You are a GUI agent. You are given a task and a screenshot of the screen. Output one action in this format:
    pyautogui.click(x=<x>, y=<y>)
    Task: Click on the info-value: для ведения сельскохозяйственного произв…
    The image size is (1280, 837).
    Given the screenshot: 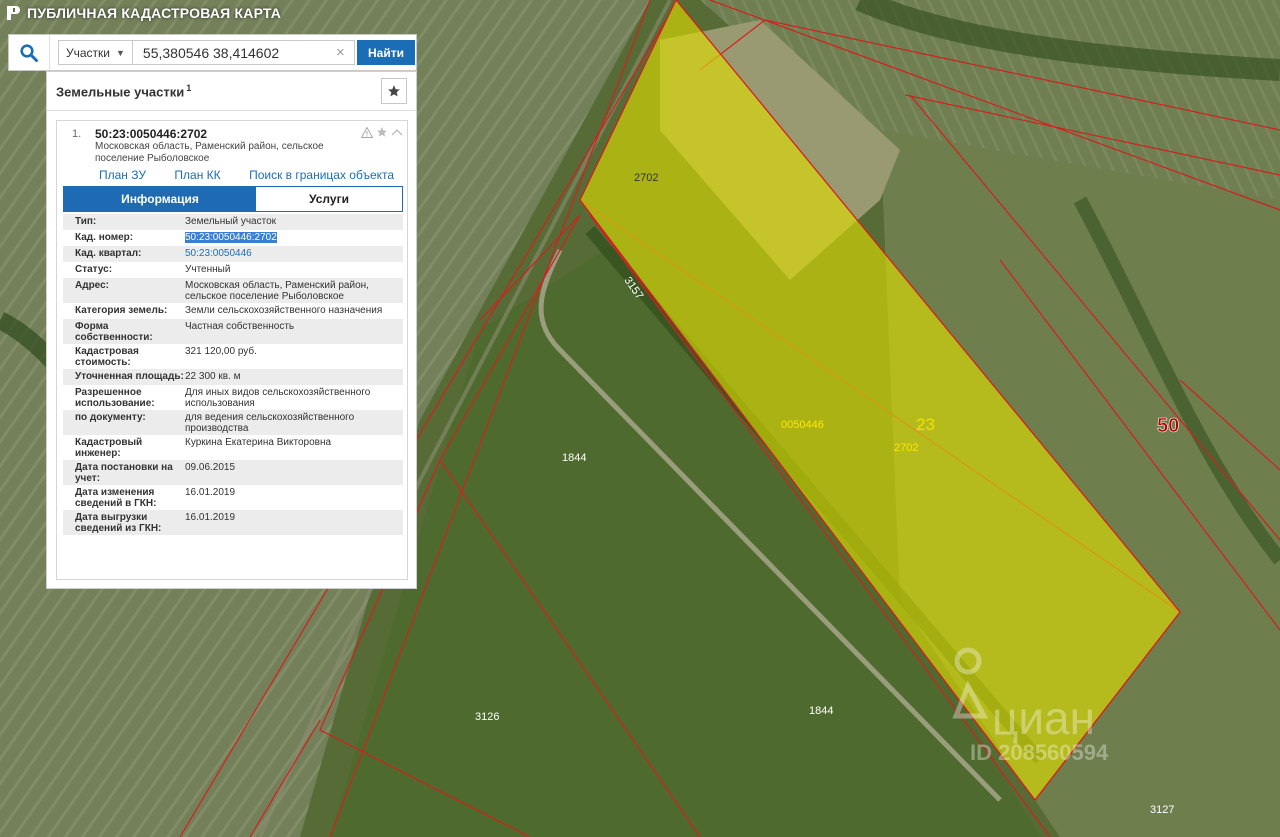 What is the action you would take?
    pyautogui.click(x=270, y=423)
    